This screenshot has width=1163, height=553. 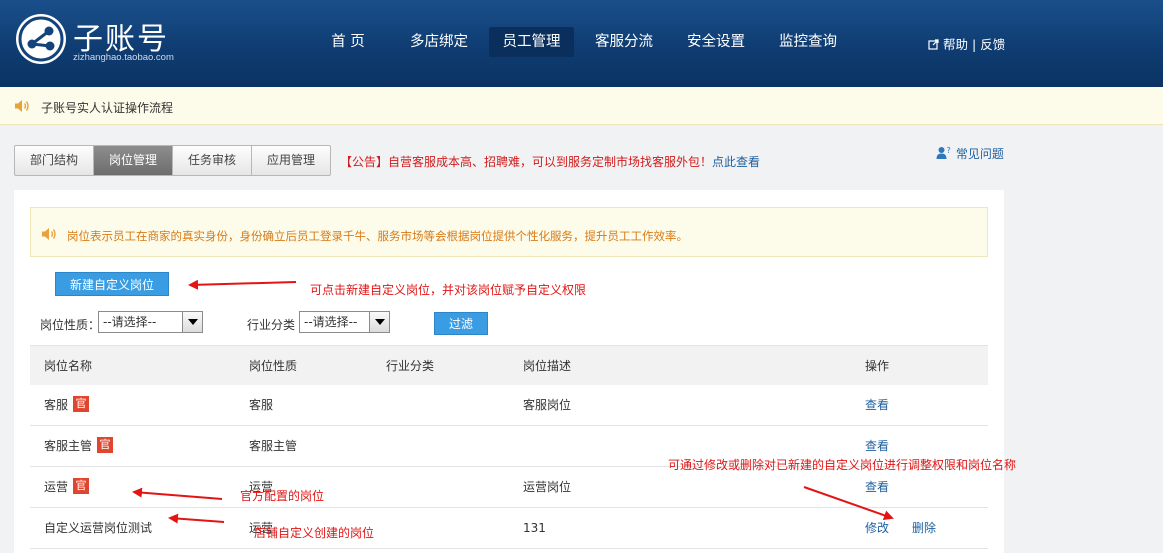 I want to click on industry-label: 行业分类, so click(x=271, y=325).